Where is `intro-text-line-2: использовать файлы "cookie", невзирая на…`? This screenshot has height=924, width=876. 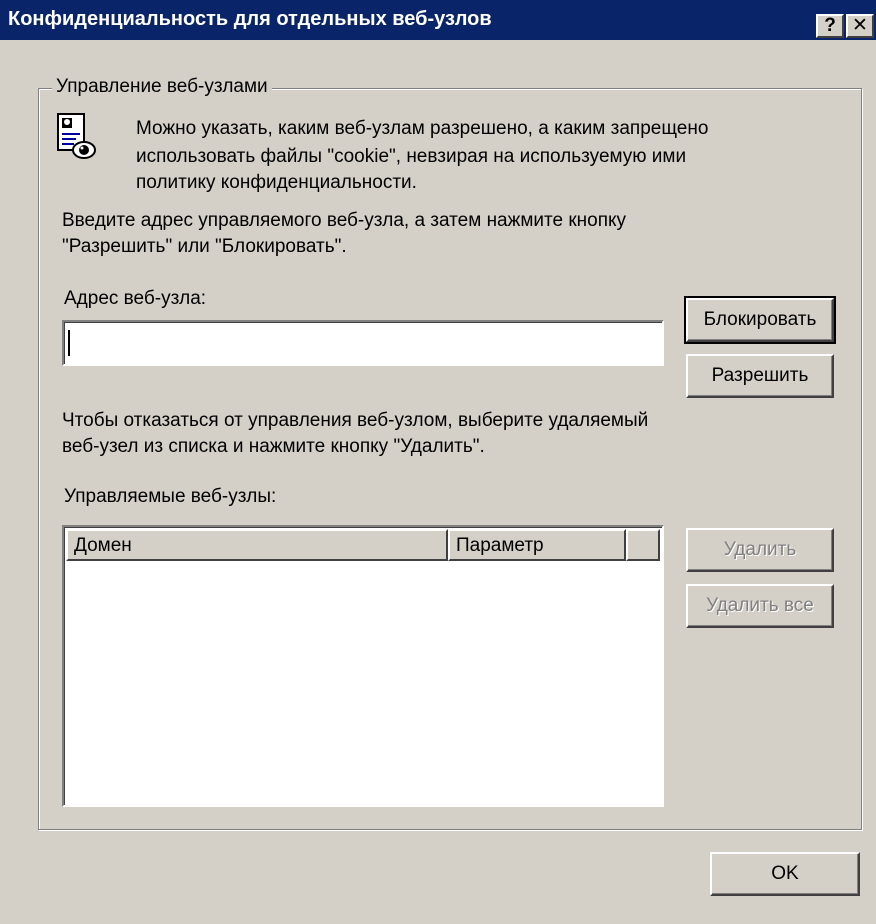 intro-text-line-2: использовать файлы "cookie", невзирая на… is located at coordinates (411, 156).